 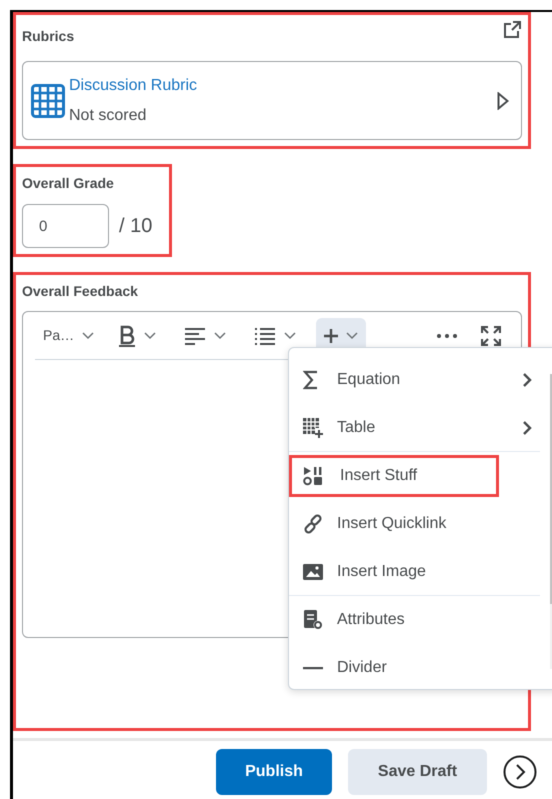 What do you see at coordinates (417, 772) in the screenshot?
I see `save-draft-button: Save Draft` at bounding box center [417, 772].